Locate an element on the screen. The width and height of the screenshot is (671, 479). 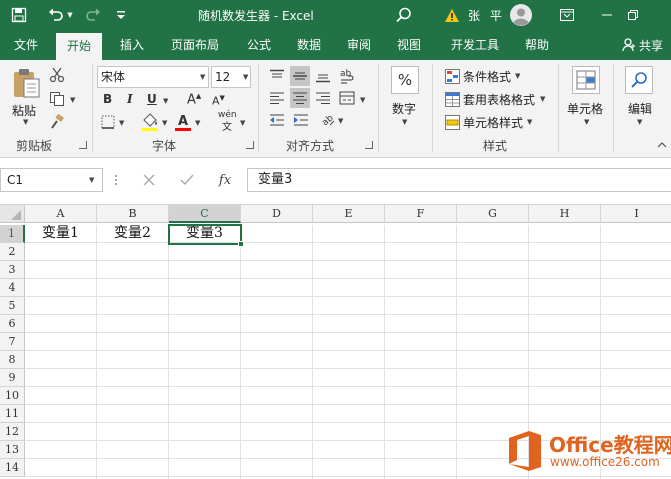
font-color-dropdown-icon: ▼ is located at coordinates (197, 123).